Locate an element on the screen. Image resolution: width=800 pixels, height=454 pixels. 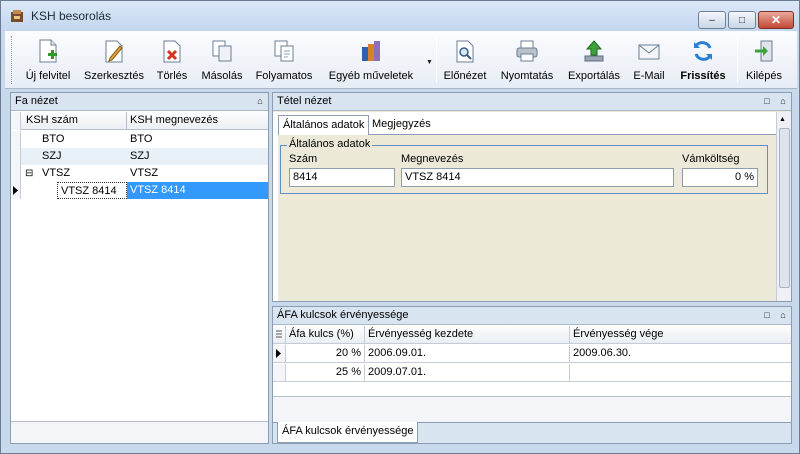
vamkoltseg-field: 0 % is located at coordinates (720, 177).